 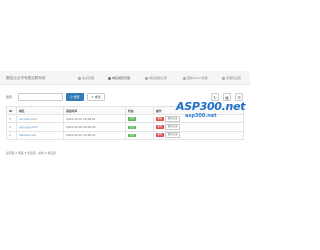 I want to click on row-id: 1, so click(x=11, y=135).